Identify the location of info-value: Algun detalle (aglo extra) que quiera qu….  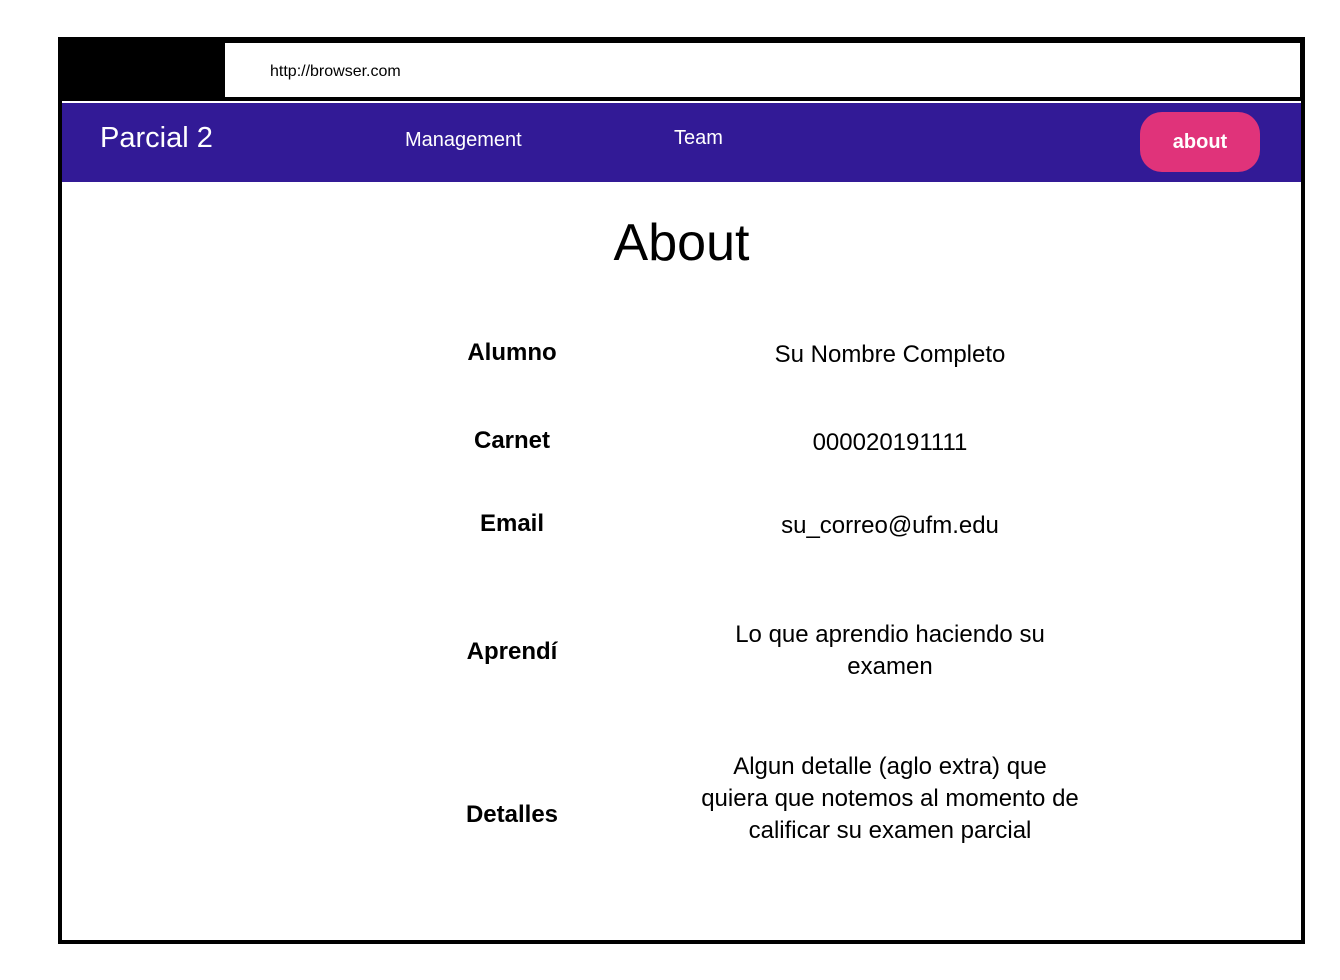
(890, 798).